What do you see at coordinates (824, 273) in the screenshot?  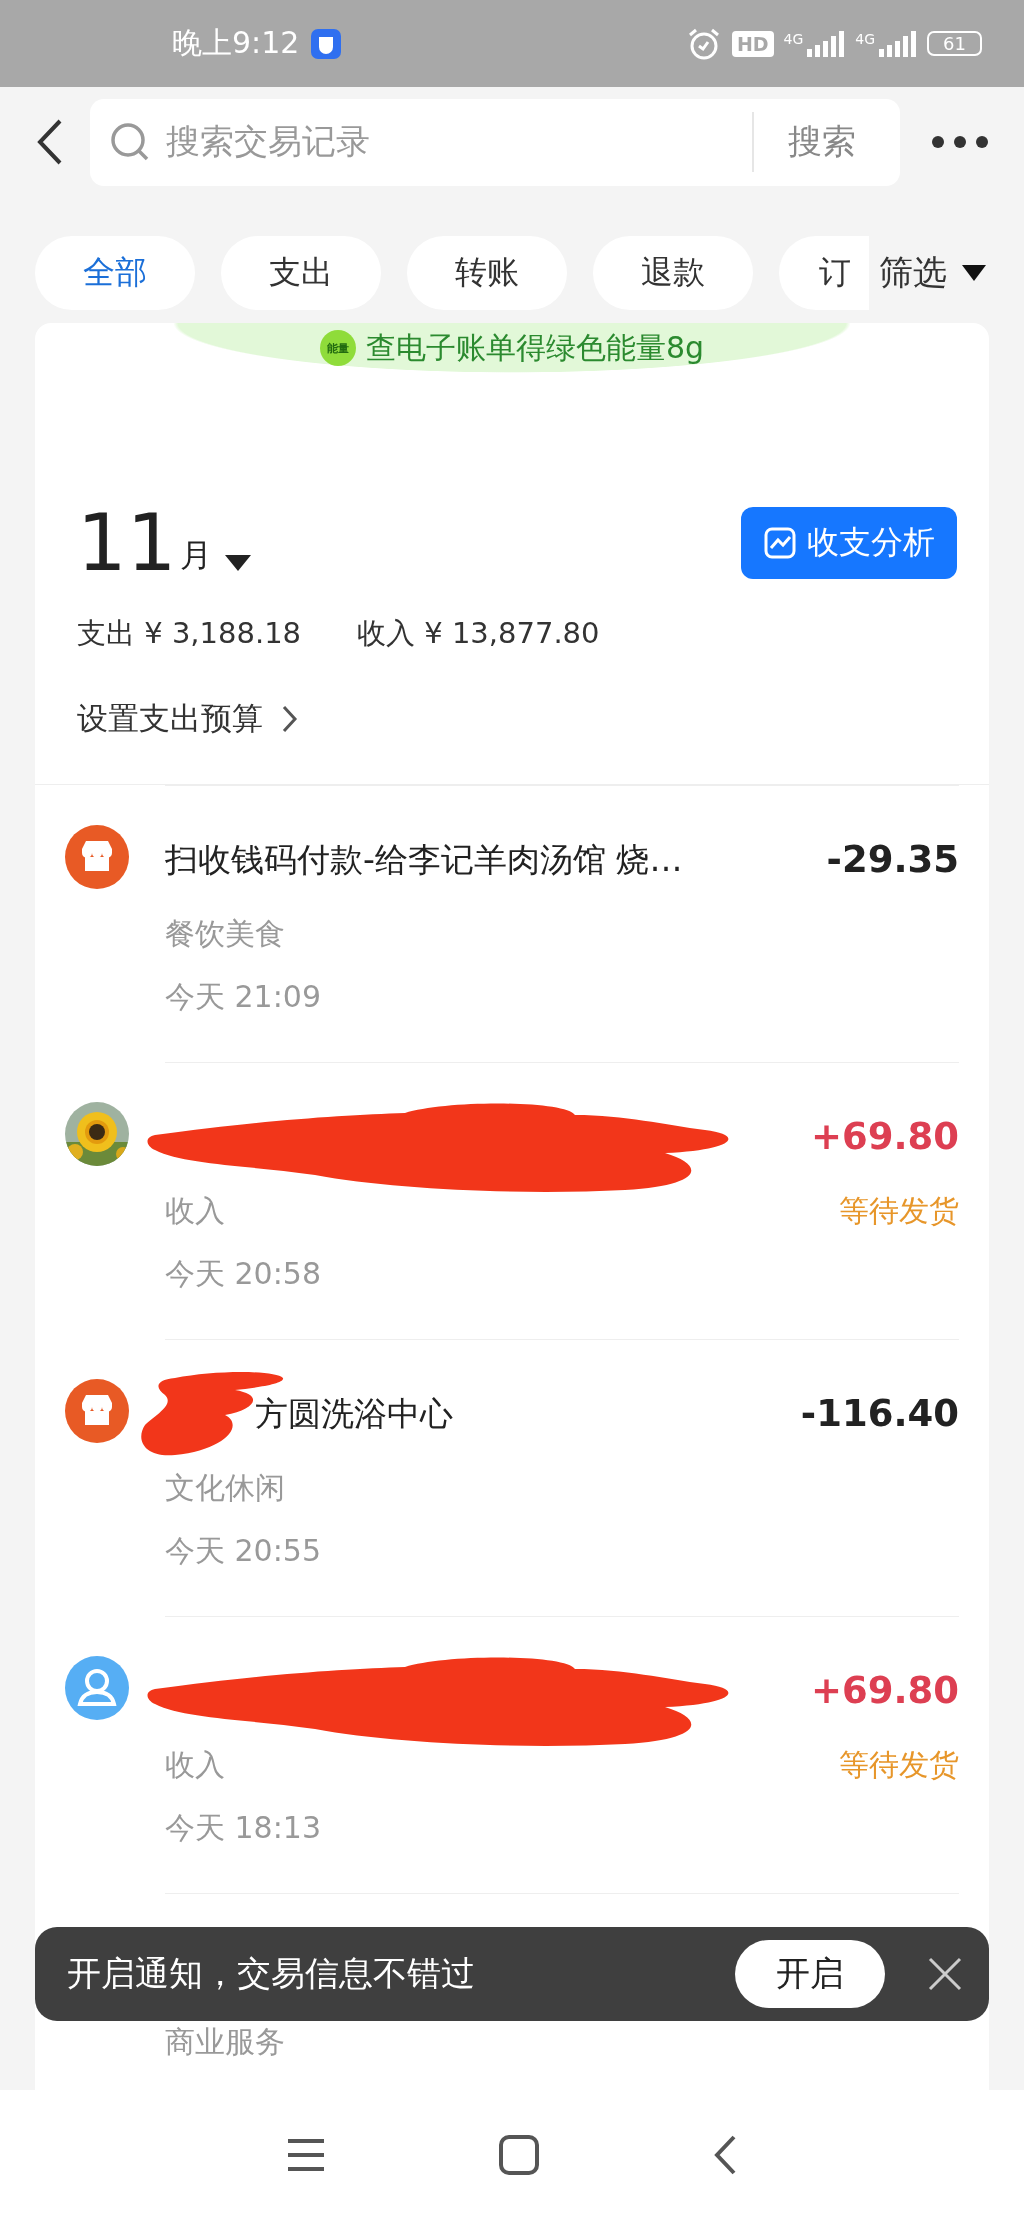 I see `filter-tab: 订` at bounding box center [824, 273].